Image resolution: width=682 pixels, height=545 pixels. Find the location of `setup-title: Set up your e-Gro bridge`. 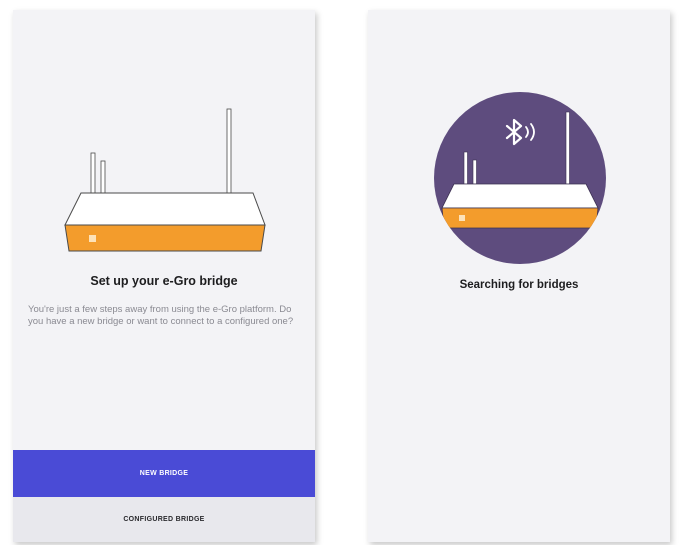

setup-title: Set up your e-Gro bridge is located at coordinates (164, 281).